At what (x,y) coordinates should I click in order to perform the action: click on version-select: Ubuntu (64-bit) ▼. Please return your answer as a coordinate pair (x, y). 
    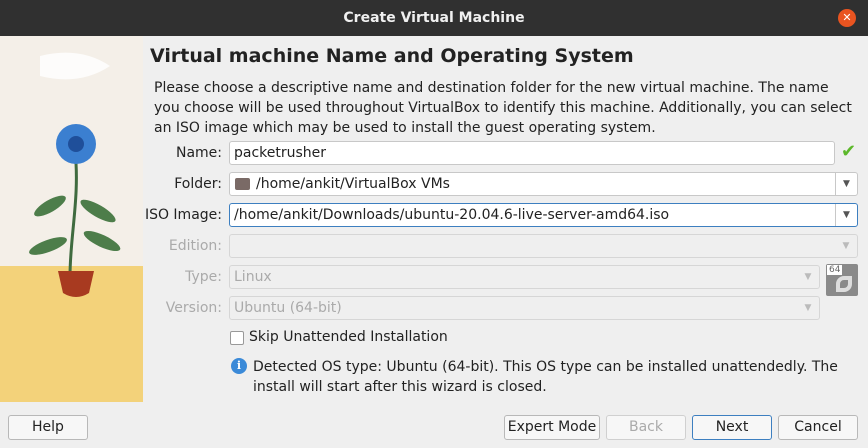
    Looking at the image, I should click on (524, 308).